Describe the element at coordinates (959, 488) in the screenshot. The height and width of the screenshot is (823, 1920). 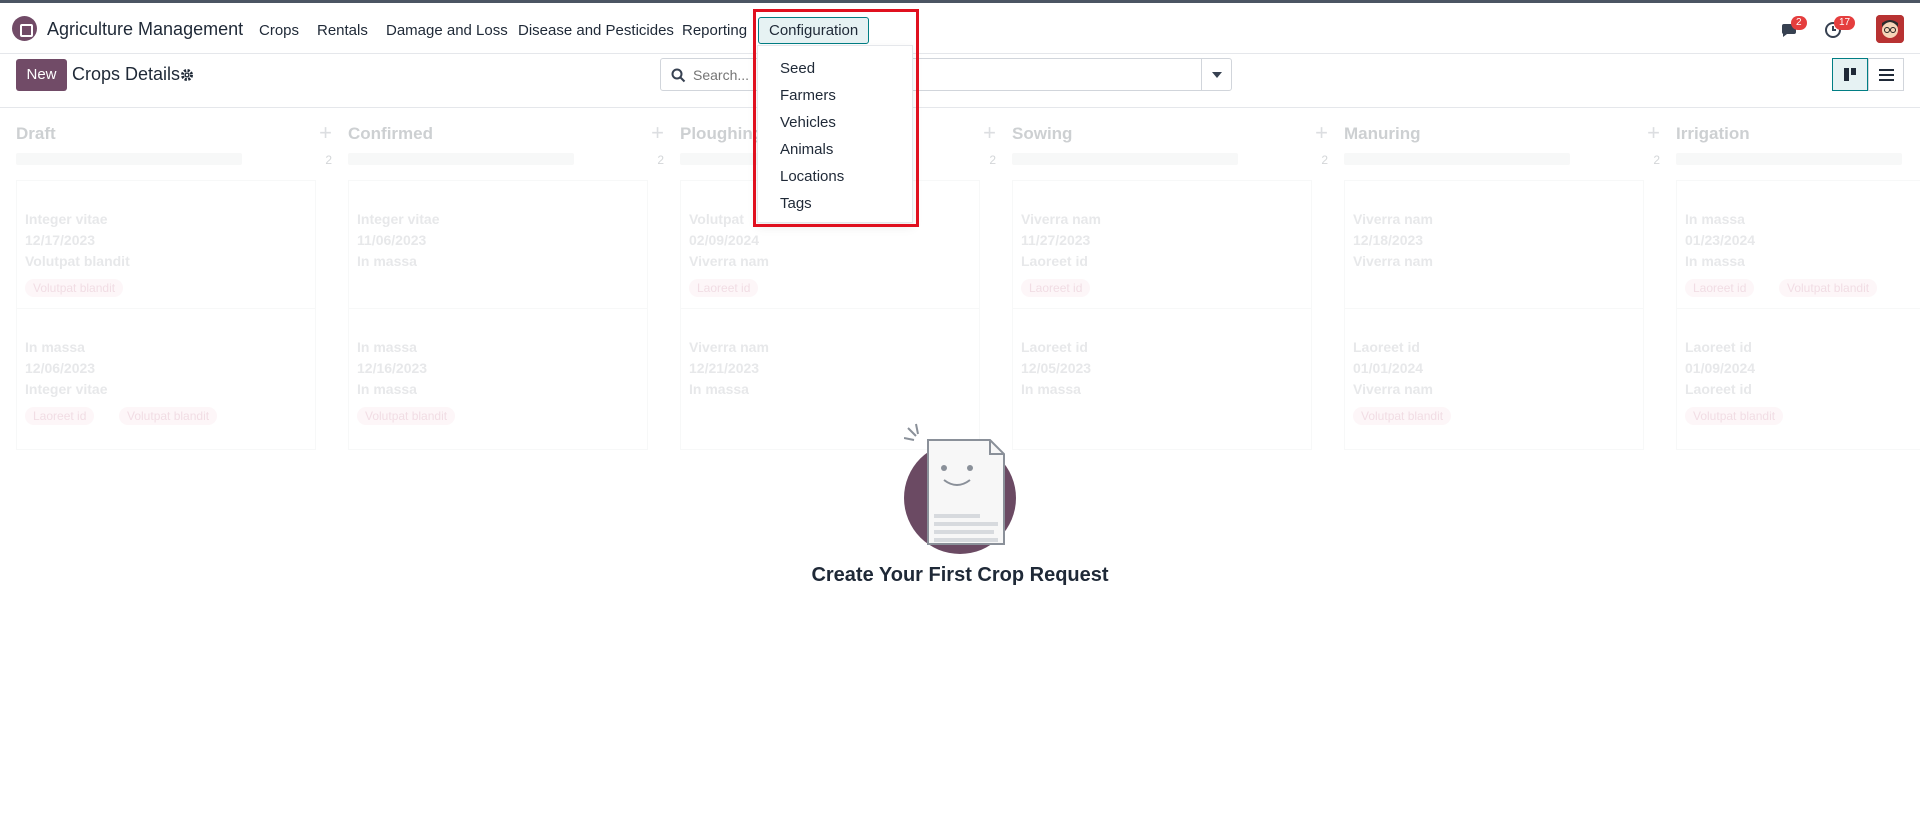
I see `empty-document-illustration` at that location.